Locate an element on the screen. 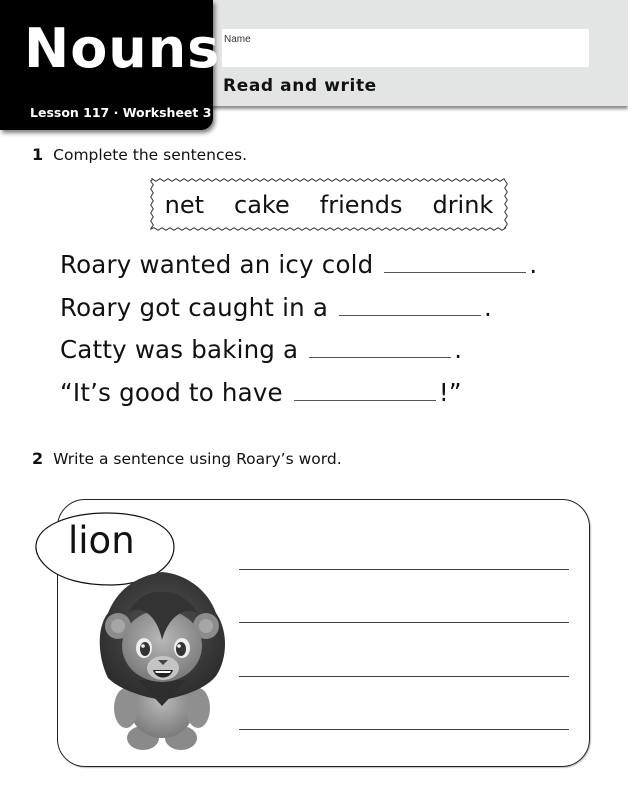 The image size is (628, 795). sentence-3: Catty was baking a . is located at coordinates (261, 349).